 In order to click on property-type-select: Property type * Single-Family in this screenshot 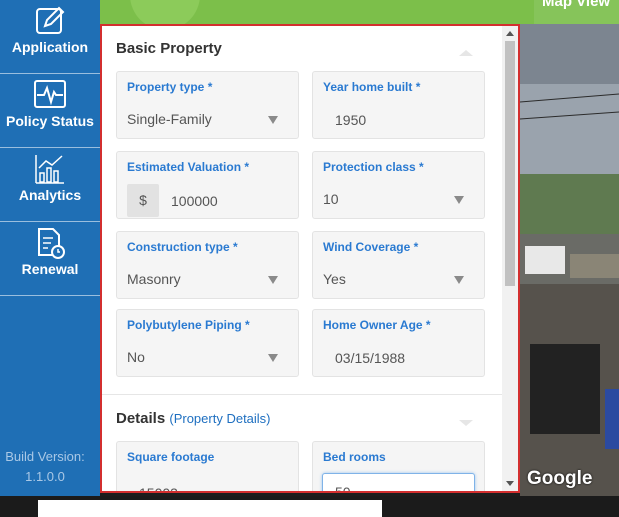, I will do `click(207, 105)`.